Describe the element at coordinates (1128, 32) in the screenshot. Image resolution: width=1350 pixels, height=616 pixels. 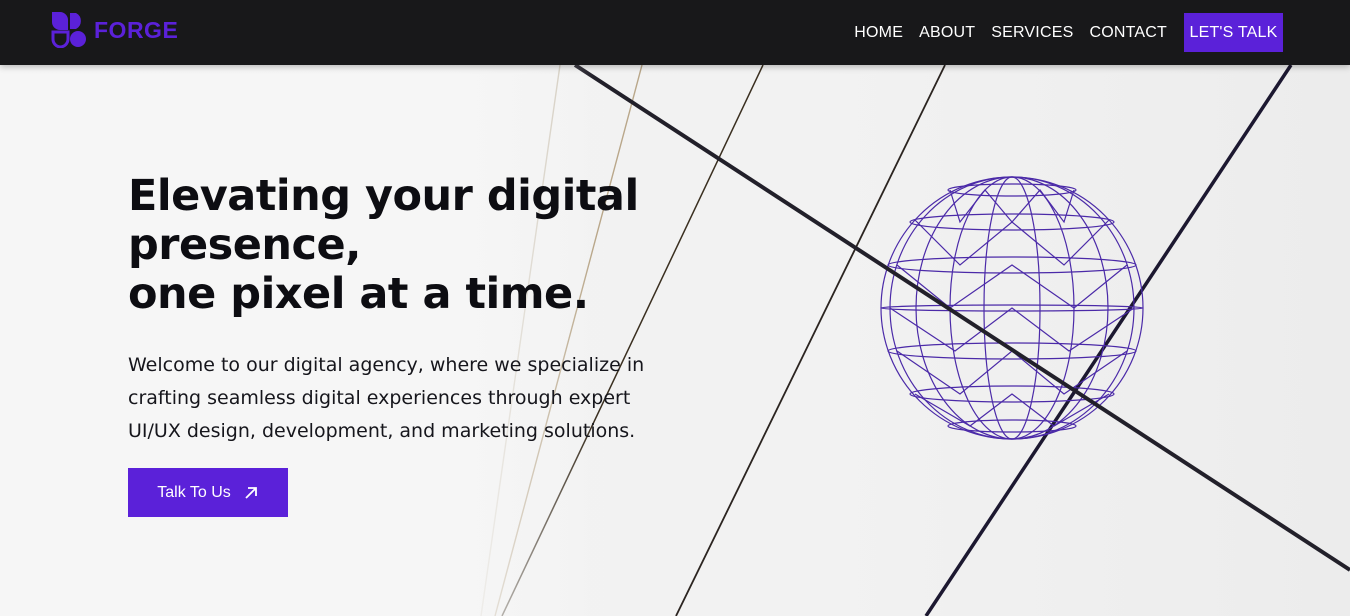
I see `nav-contact: CONTACT` at that location.